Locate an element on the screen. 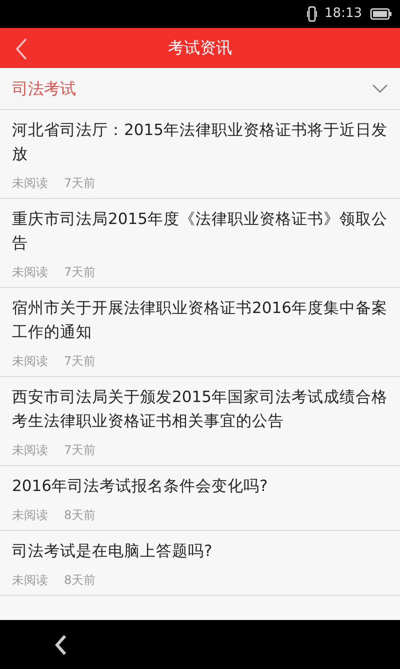  back-button is located at coordinates (21, 48).